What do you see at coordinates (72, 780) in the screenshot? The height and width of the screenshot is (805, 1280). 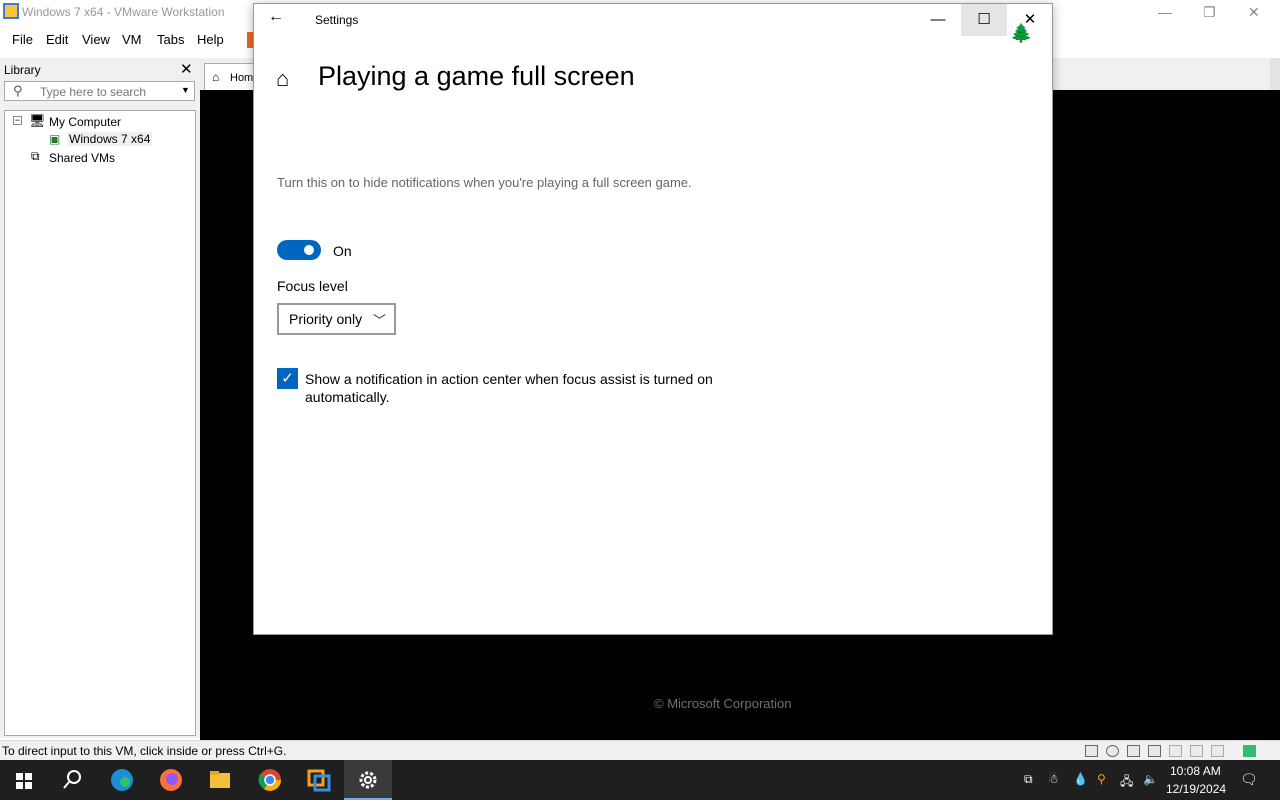 I see `search-icon` at bounding box center [72, 780].